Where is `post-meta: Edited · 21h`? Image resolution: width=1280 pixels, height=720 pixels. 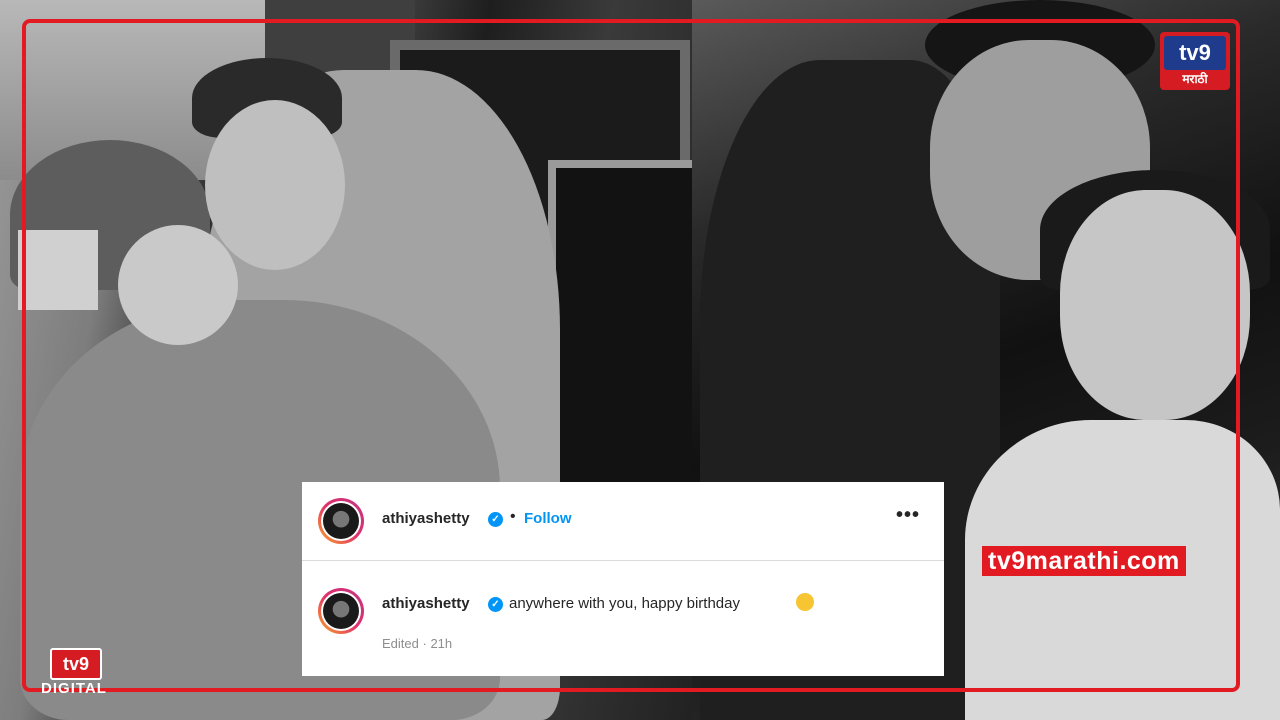 post-meta: Edited · 21h is located at coordinates (417, 643).